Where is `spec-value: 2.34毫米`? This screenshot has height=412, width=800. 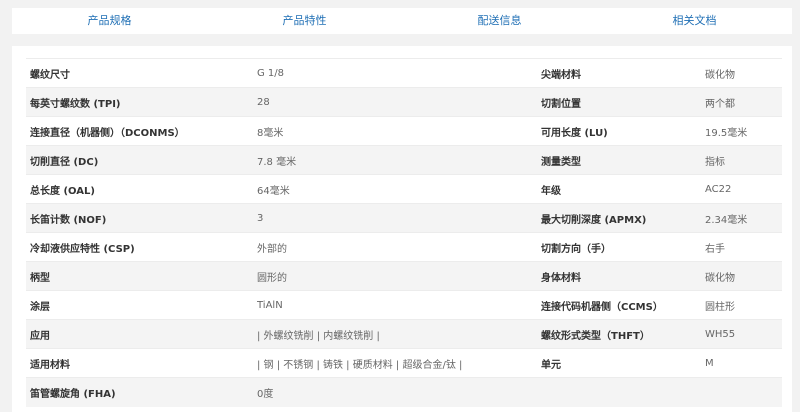
spec-value: 2.34毫米 is located at coordinates (743, 218).